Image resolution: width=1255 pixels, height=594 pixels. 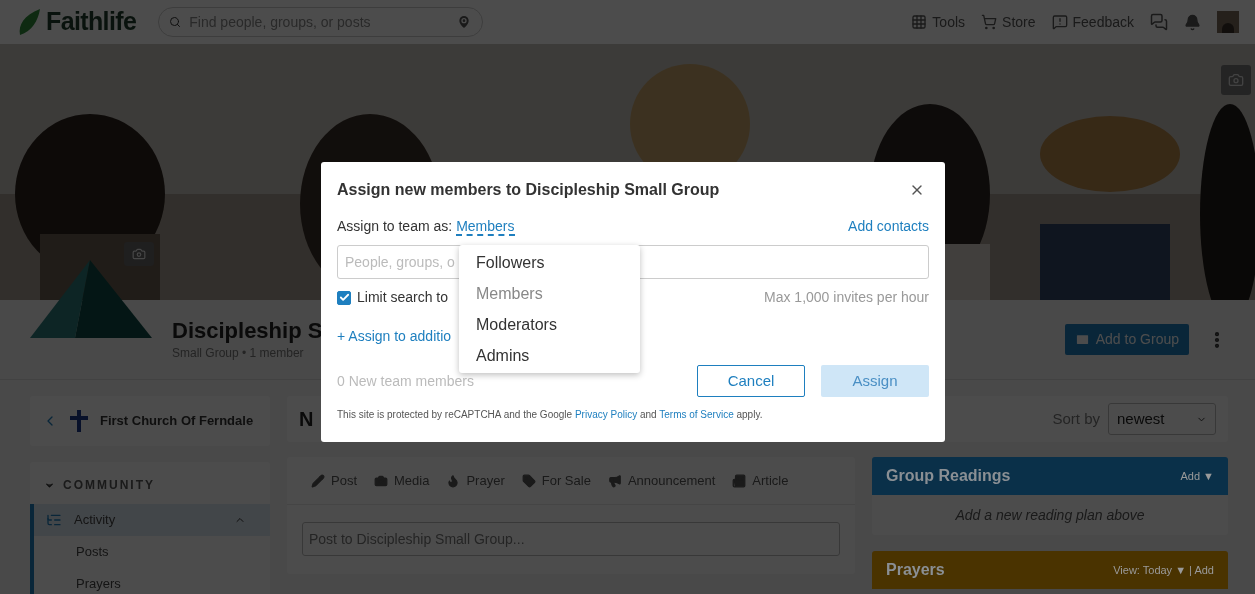 What do you see at coordinates (1192, 22) in the screenshot?
I see `bell-icon` at bounding box center [1192, 22].